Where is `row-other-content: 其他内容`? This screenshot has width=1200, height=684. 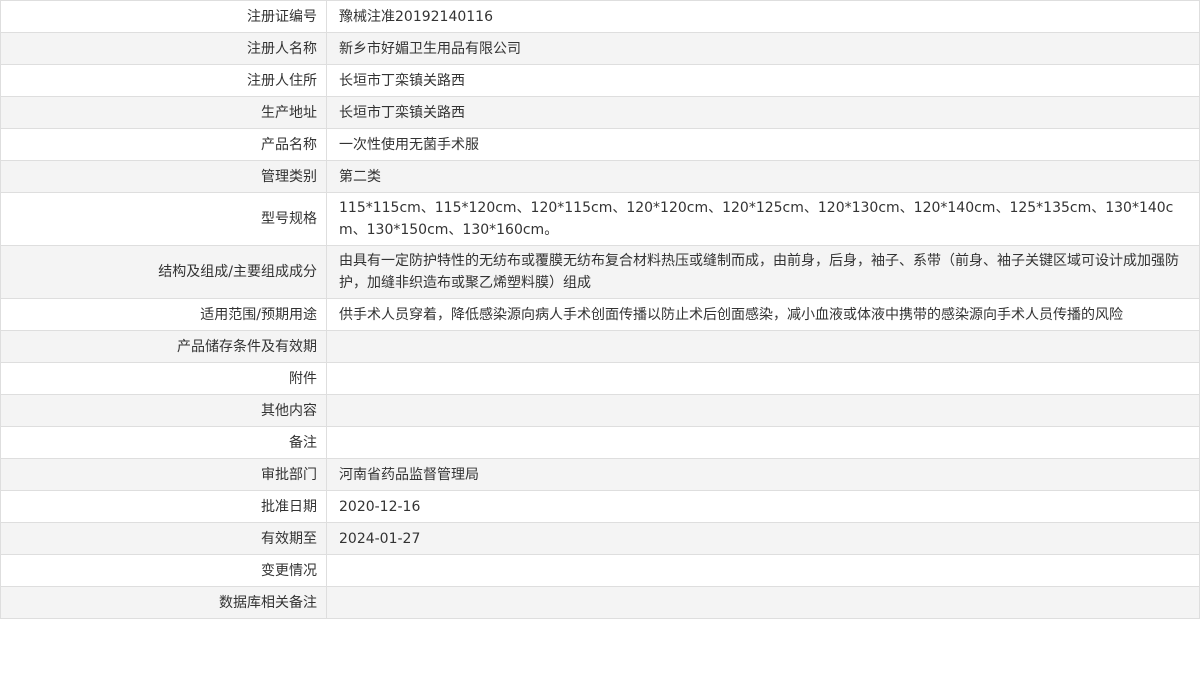
row-other-content: 其他内容 is located at coordinates (600, 410).